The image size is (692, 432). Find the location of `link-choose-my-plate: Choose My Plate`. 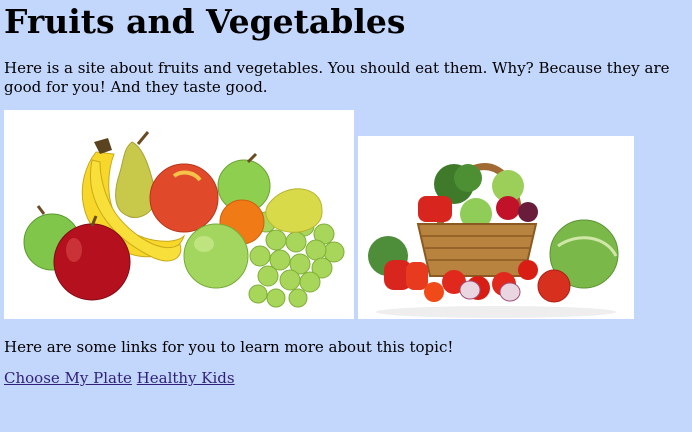

link-choose-my-plate: Choose My Plate is located at coordinates (68, 378).